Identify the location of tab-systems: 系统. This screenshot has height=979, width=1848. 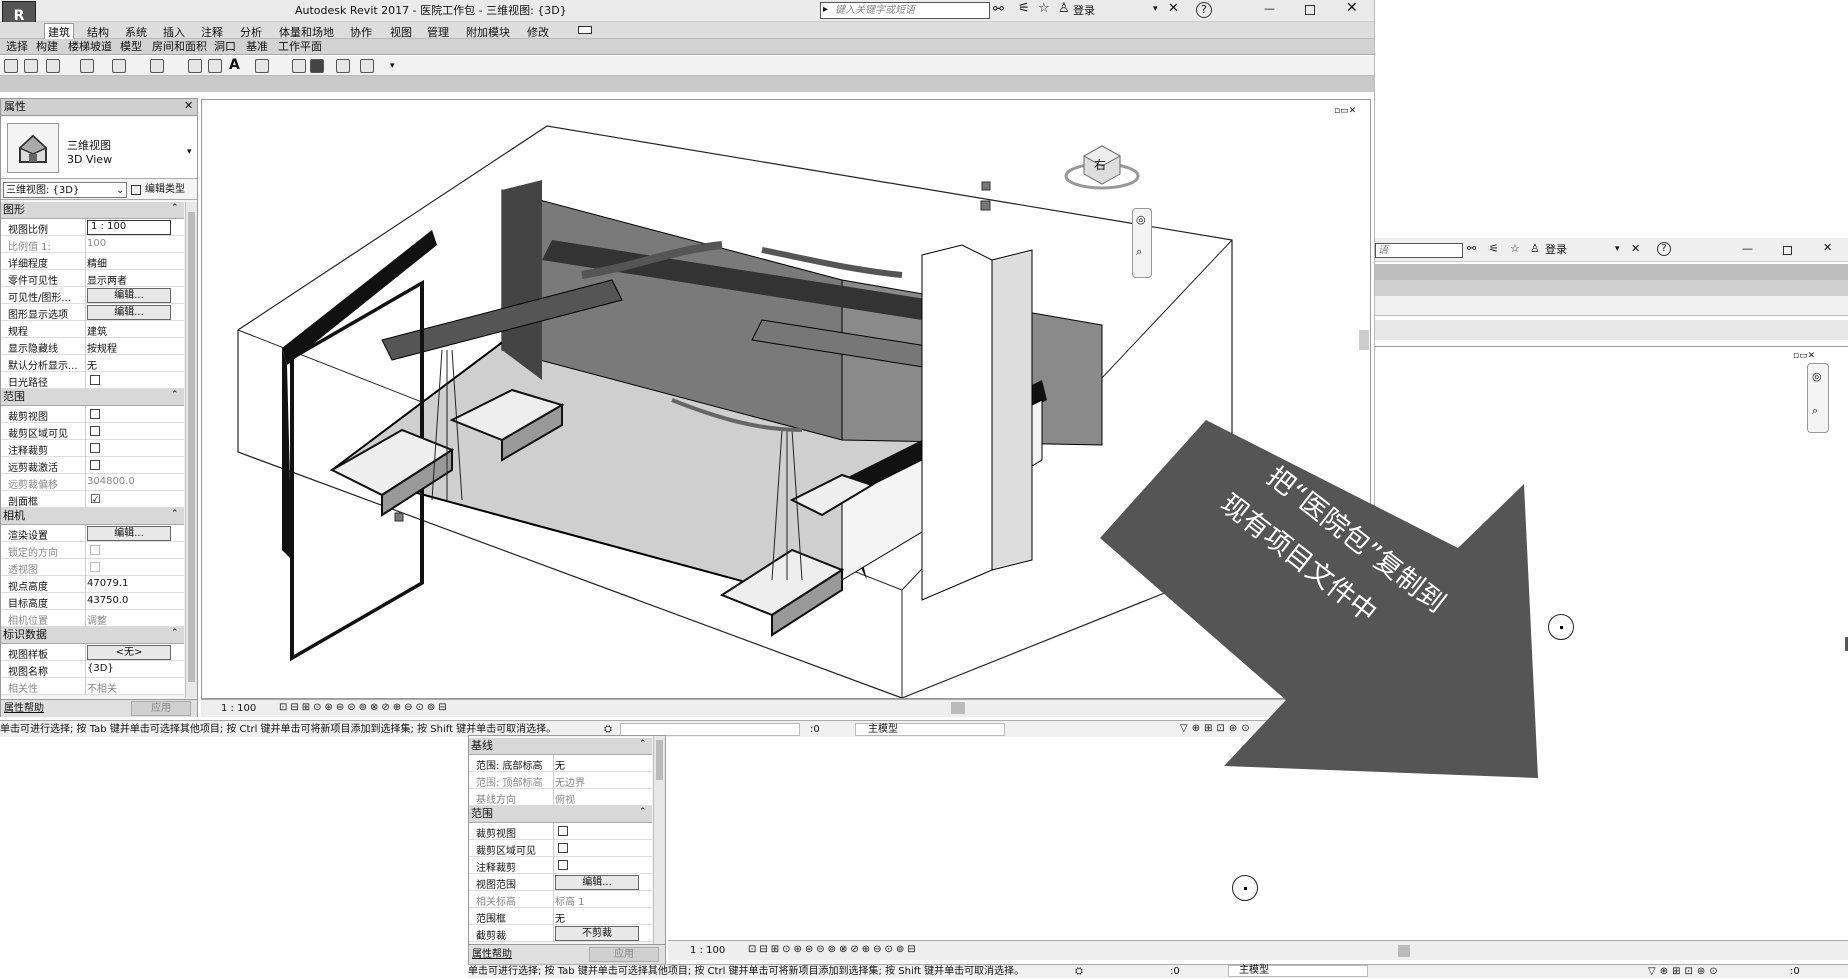
(136, 32).